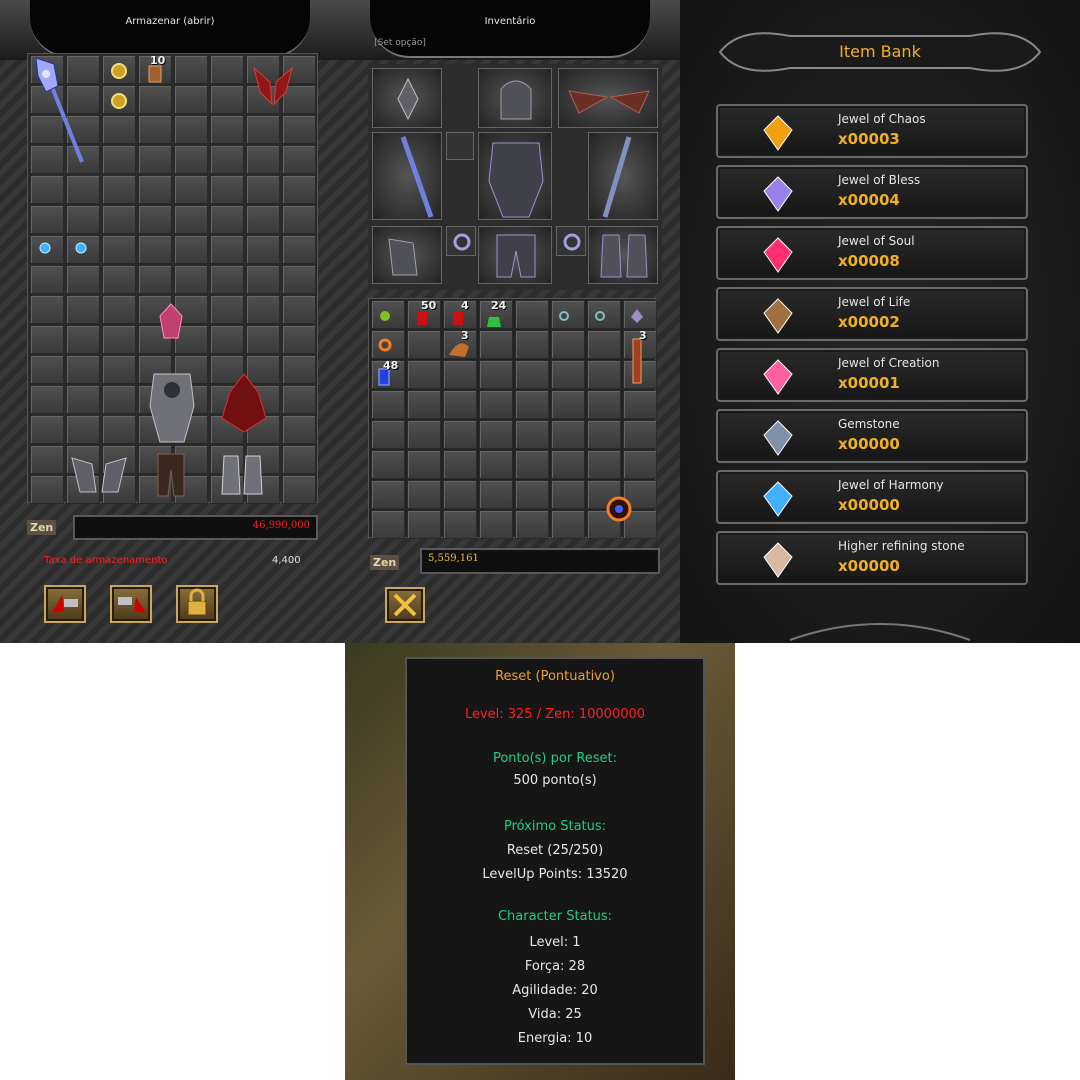  I want to click on lock-storage-button, so click(197, 604).